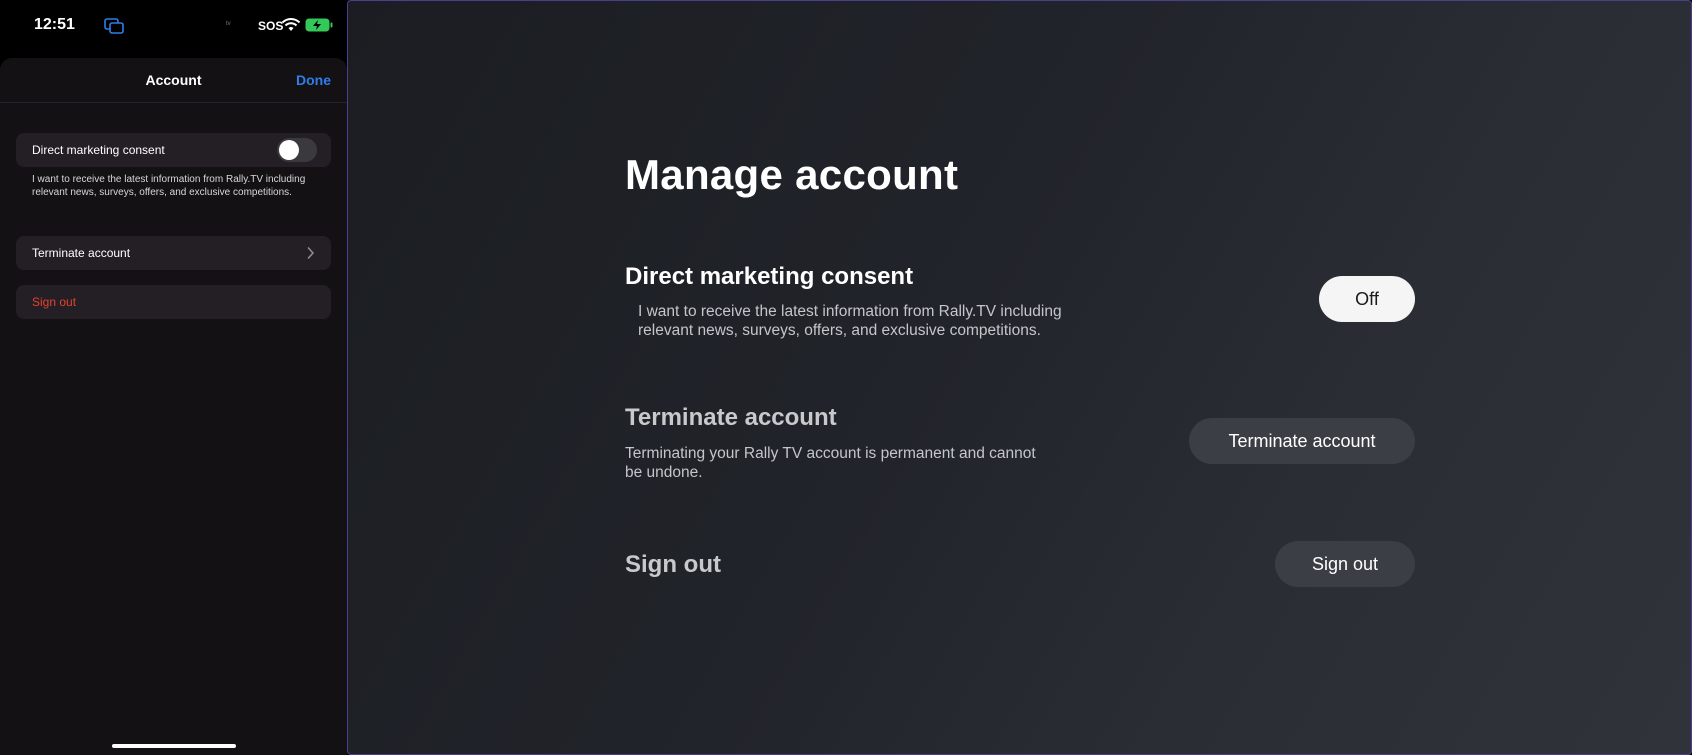 The height and width of the screenshot is (755, 1692). Describe the element at coordinates (313, 80) in the screenshot. I see `done-button: Done` at that location.